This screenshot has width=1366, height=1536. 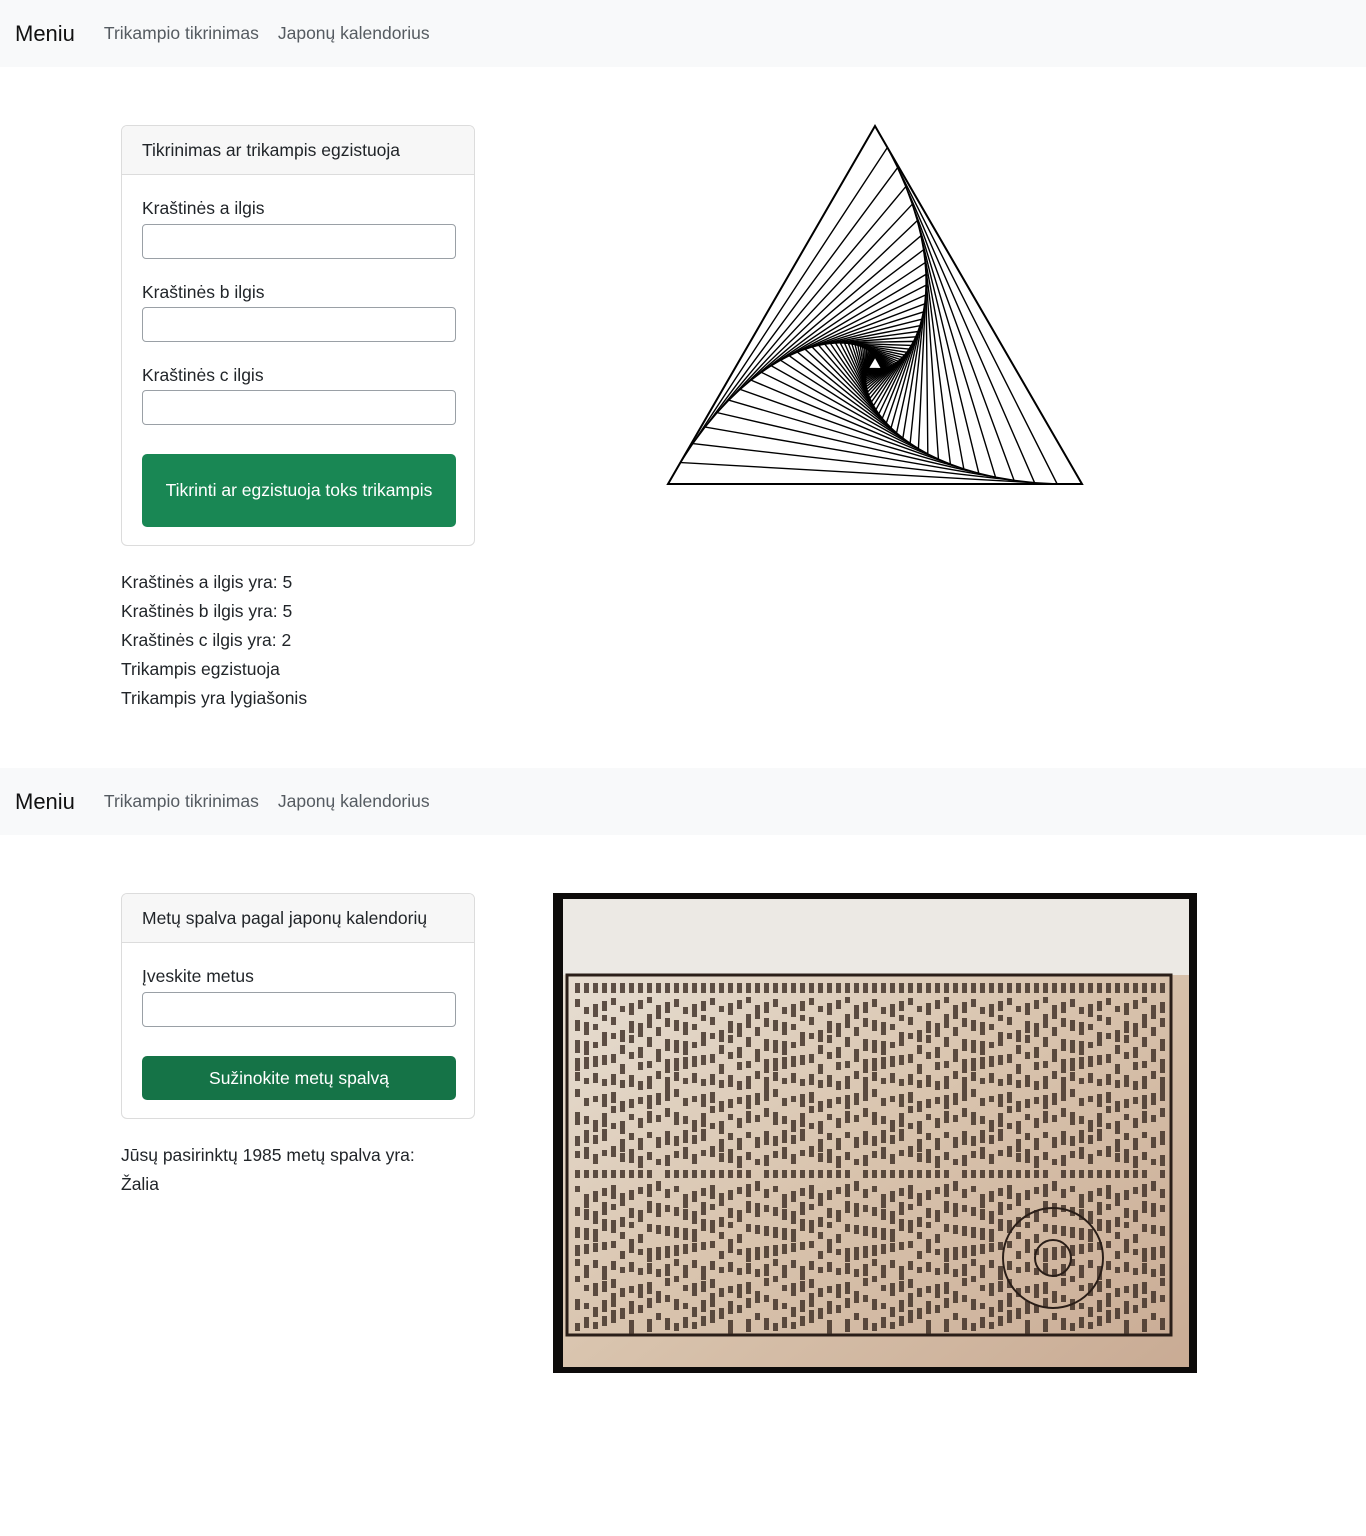 What do you see at coordinates (45, 802) in the screenshot?
I see `navbar-brand-2: Meniu` at bounding box center [45, 802].